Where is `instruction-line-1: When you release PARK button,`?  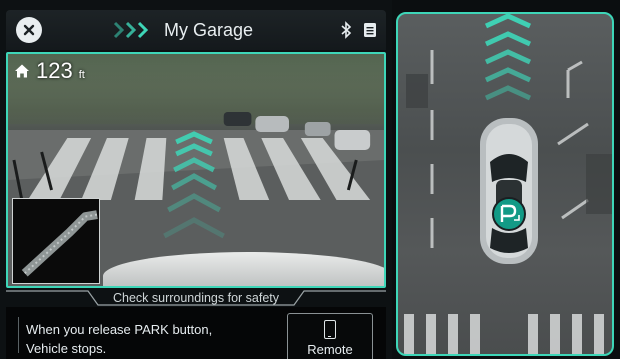 instruction-line-1: When you release PARK button, is located at coordinates (119, 329).